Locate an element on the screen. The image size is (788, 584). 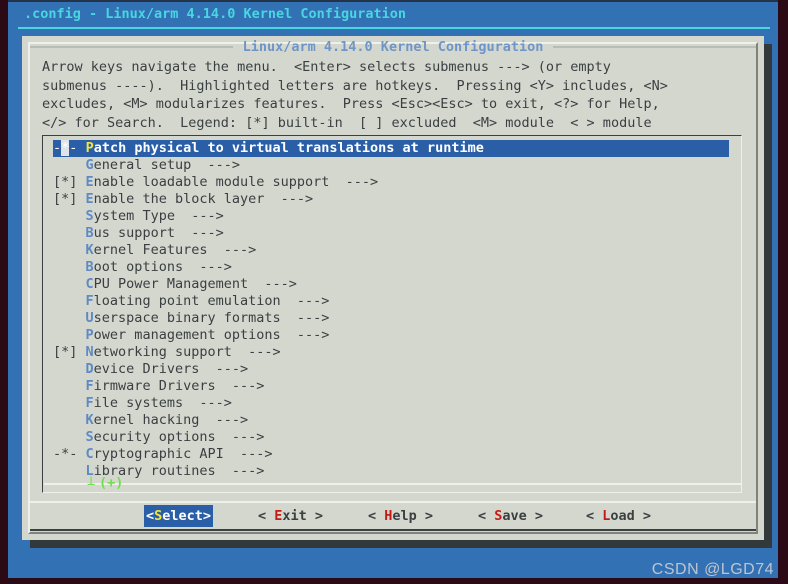
menu-item: -*- Cryptographic API ---> is located at coordinates (391, 454).